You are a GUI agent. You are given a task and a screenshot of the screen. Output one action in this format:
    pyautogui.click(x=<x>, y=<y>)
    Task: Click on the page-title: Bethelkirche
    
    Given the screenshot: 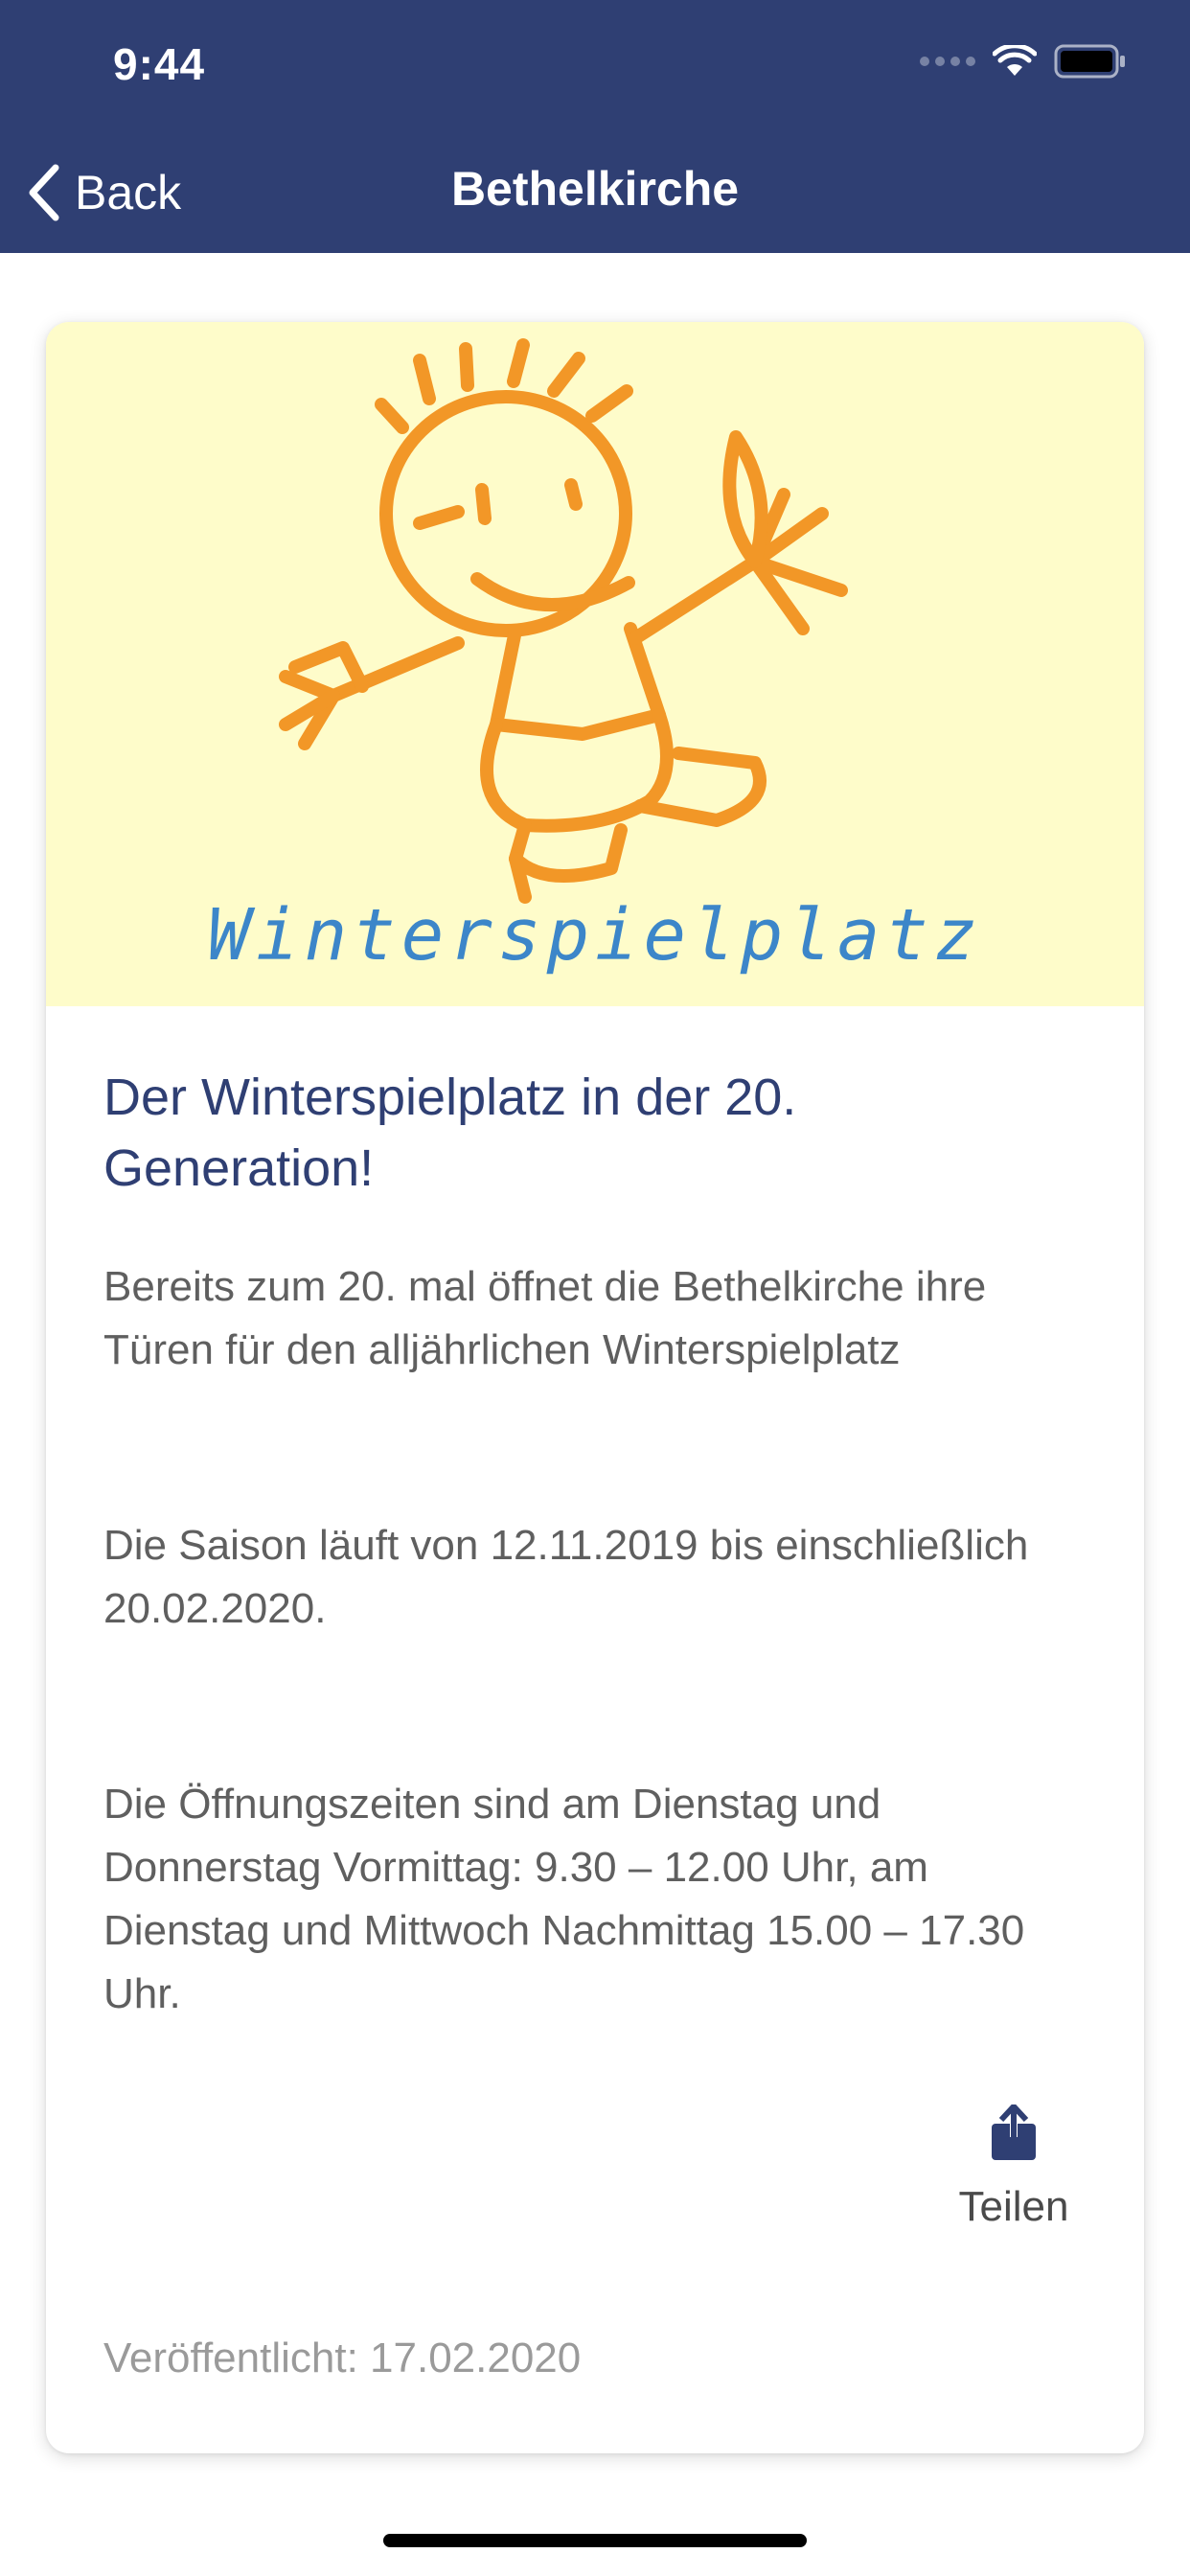 What is the action you would take?
    pyautogui.click(x=595, y=189)
    